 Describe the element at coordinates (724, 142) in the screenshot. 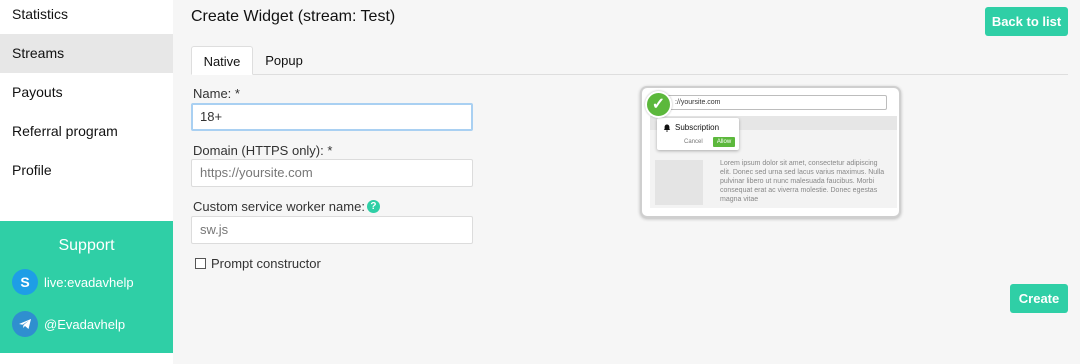

I see `preview-allow-label: Allow` at that location.